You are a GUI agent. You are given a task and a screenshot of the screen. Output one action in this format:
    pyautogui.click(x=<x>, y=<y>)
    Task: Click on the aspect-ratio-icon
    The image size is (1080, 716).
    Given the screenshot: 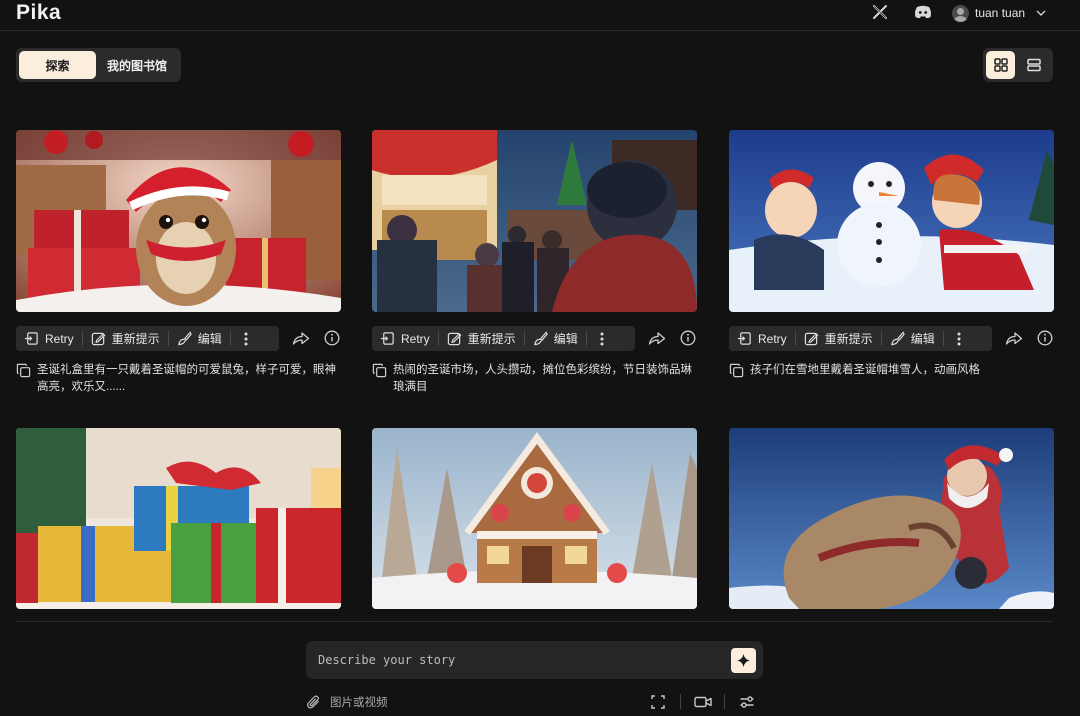 What is the action you would take?
    pyautogui.click(x=658, y=702)
    